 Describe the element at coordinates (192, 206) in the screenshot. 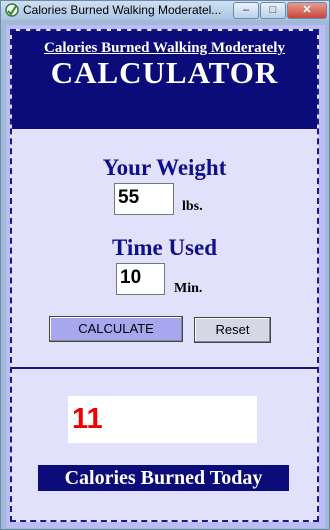

I see `weight-unit: lbs.` at that location.